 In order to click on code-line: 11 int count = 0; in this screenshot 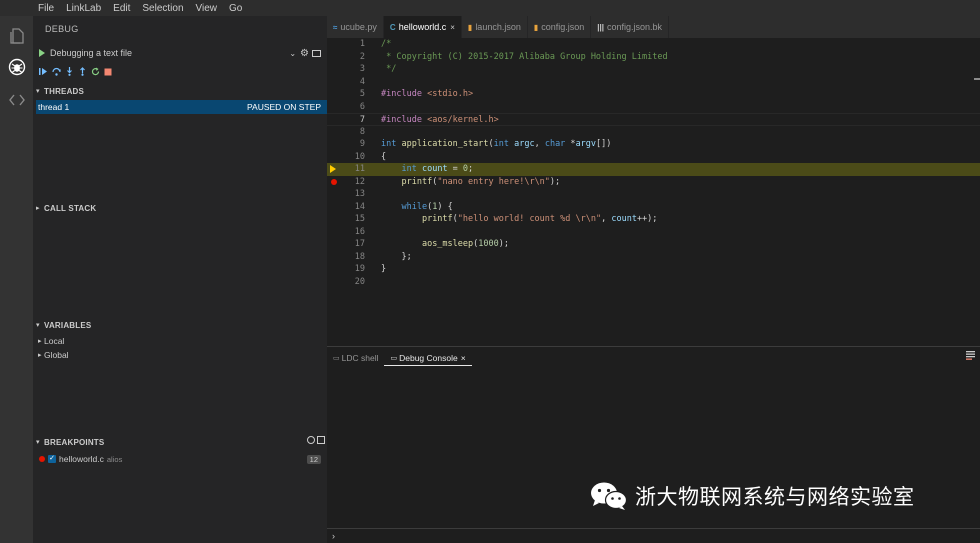, I will do `click(653, 169)`.